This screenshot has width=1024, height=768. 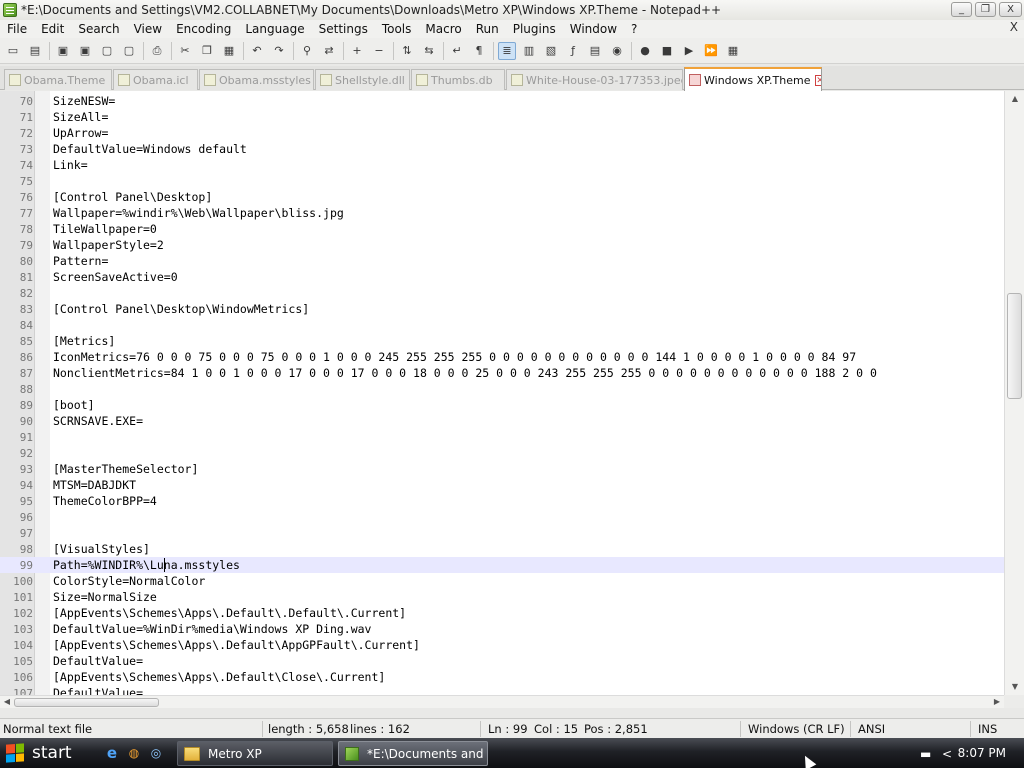 What do you see at coordinates (502, 437) in the screenshot?
I see `editor-line: 91` at bounding box center [502, 437].